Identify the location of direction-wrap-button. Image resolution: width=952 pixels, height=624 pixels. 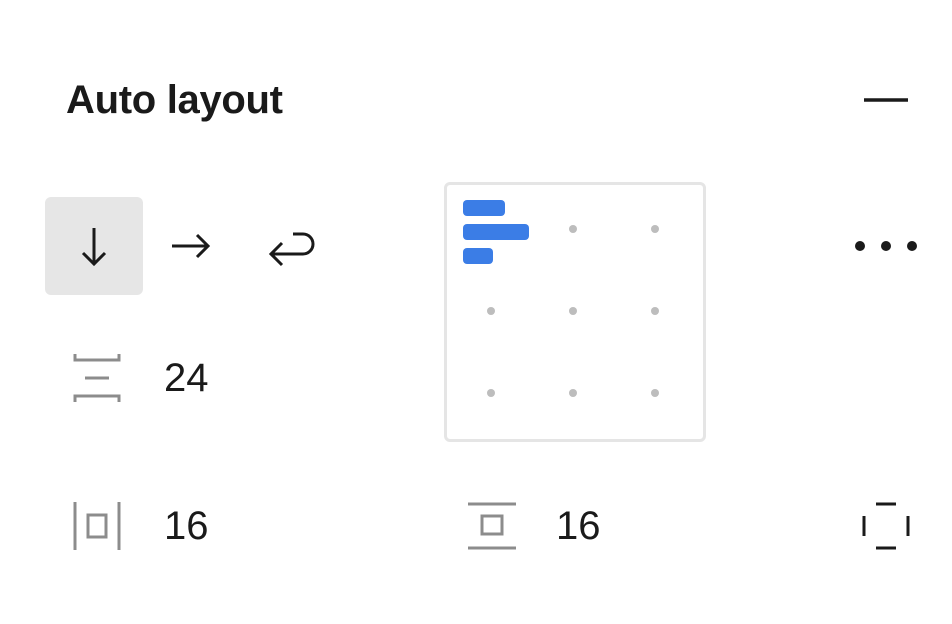
(291, 246).